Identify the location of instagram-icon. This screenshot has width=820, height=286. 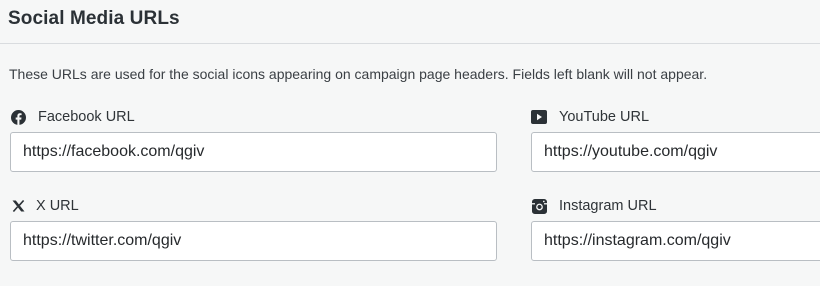
(539, 206).